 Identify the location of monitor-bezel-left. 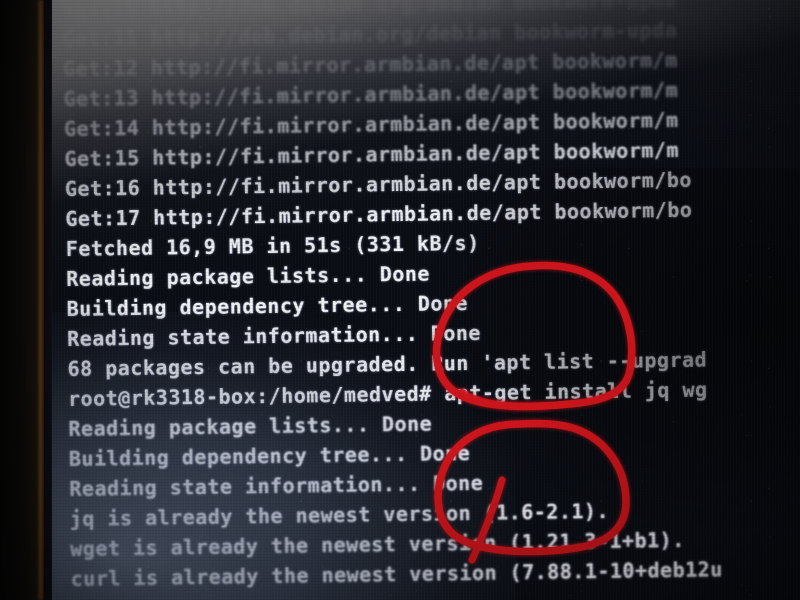
(20, 300).